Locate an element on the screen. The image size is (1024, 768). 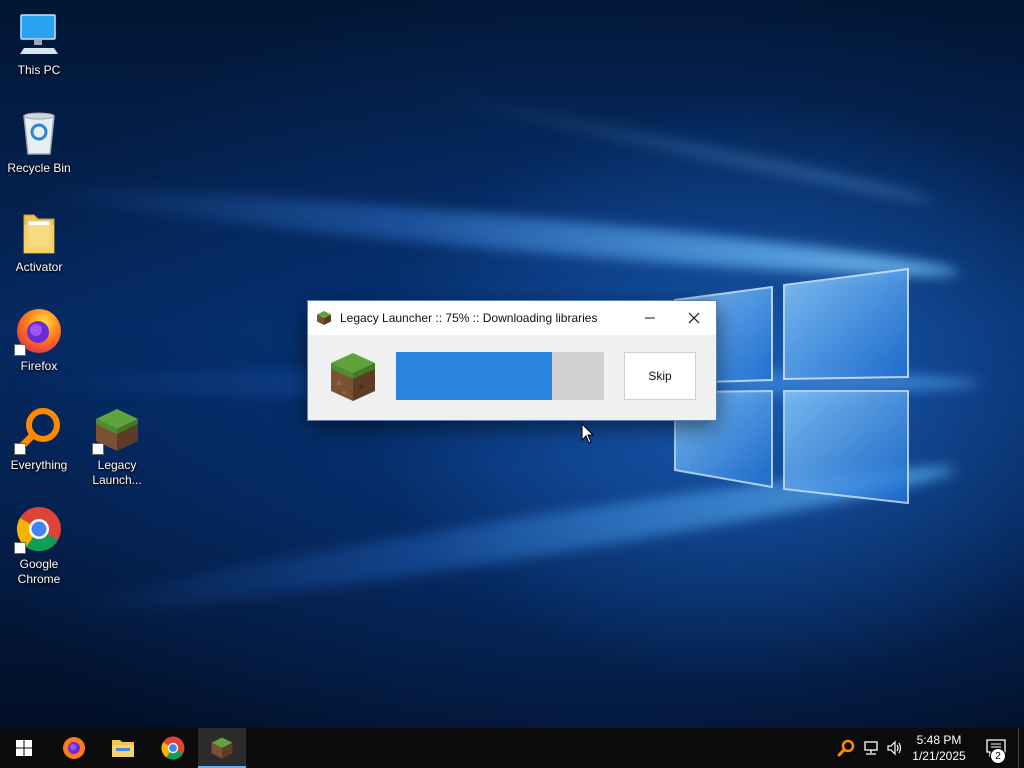
window-body: Skip is located at coordinates (512, 377).